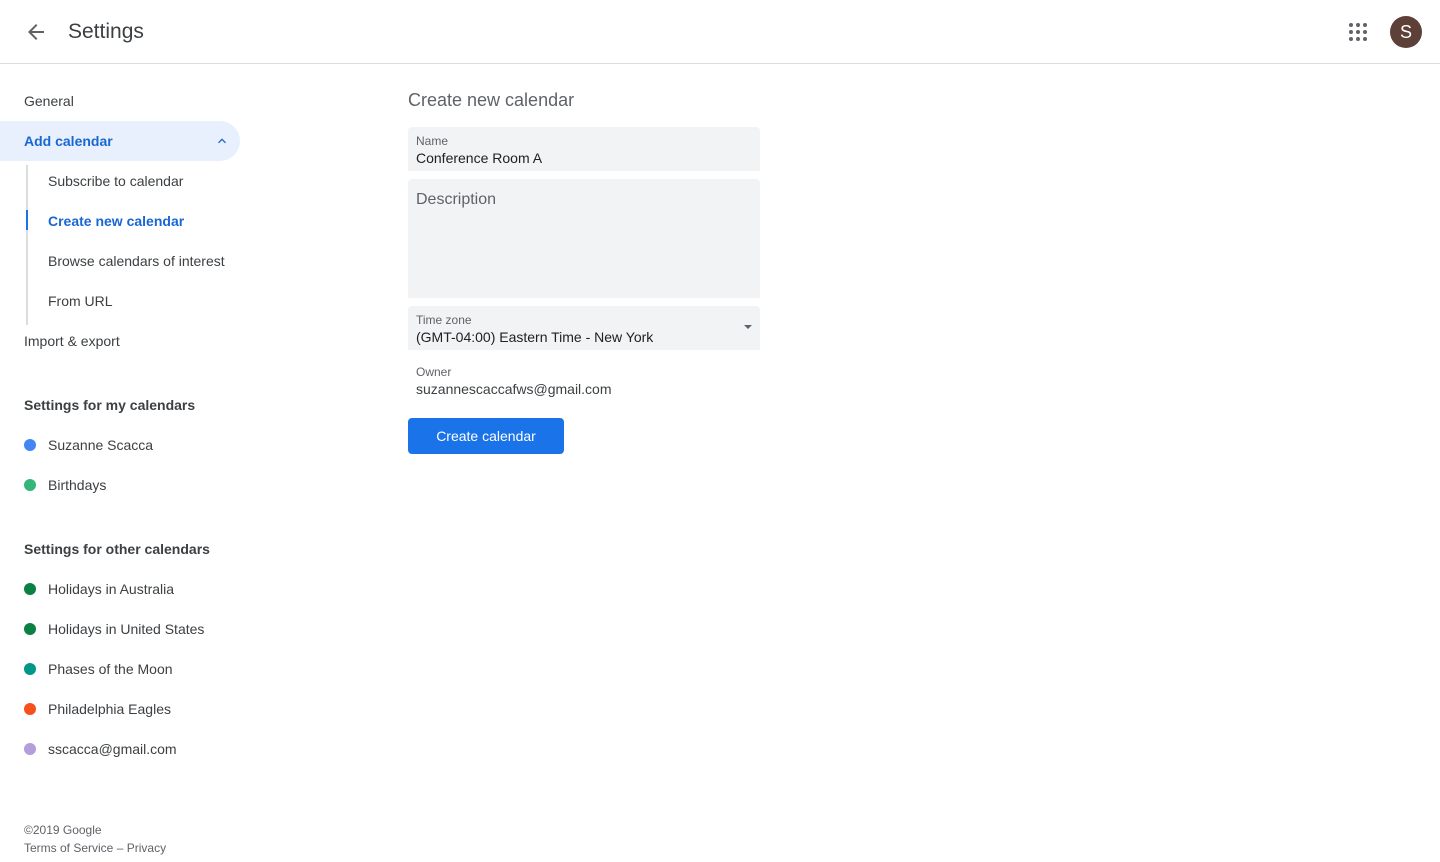 The image size is (1440, 862). What do you see at coordinates (486, 436) in the screenshot?
I see `create-calendar-button: Create calendar` at bounding box center [486, 436].